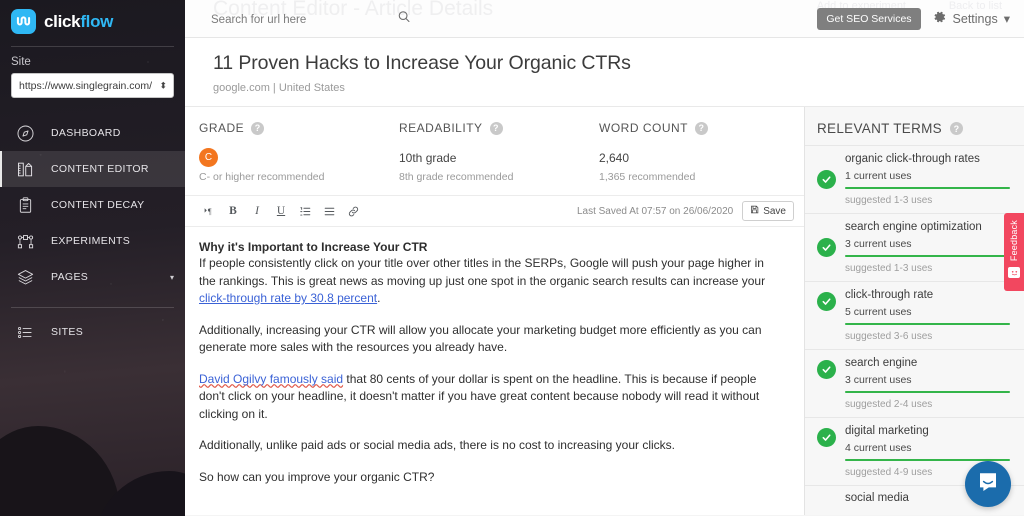 The image size is (1024, 516). I want to click on metric-note: 1,365 recommended, so click(647, 177).